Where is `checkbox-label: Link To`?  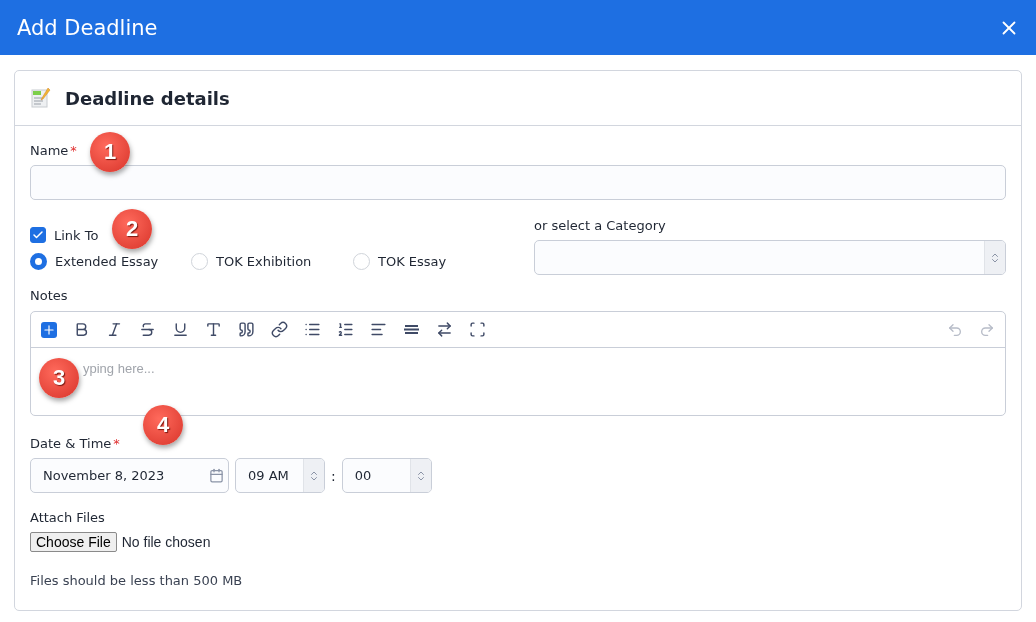 checkbox-label: Link To is located at coordinates (76, 235).